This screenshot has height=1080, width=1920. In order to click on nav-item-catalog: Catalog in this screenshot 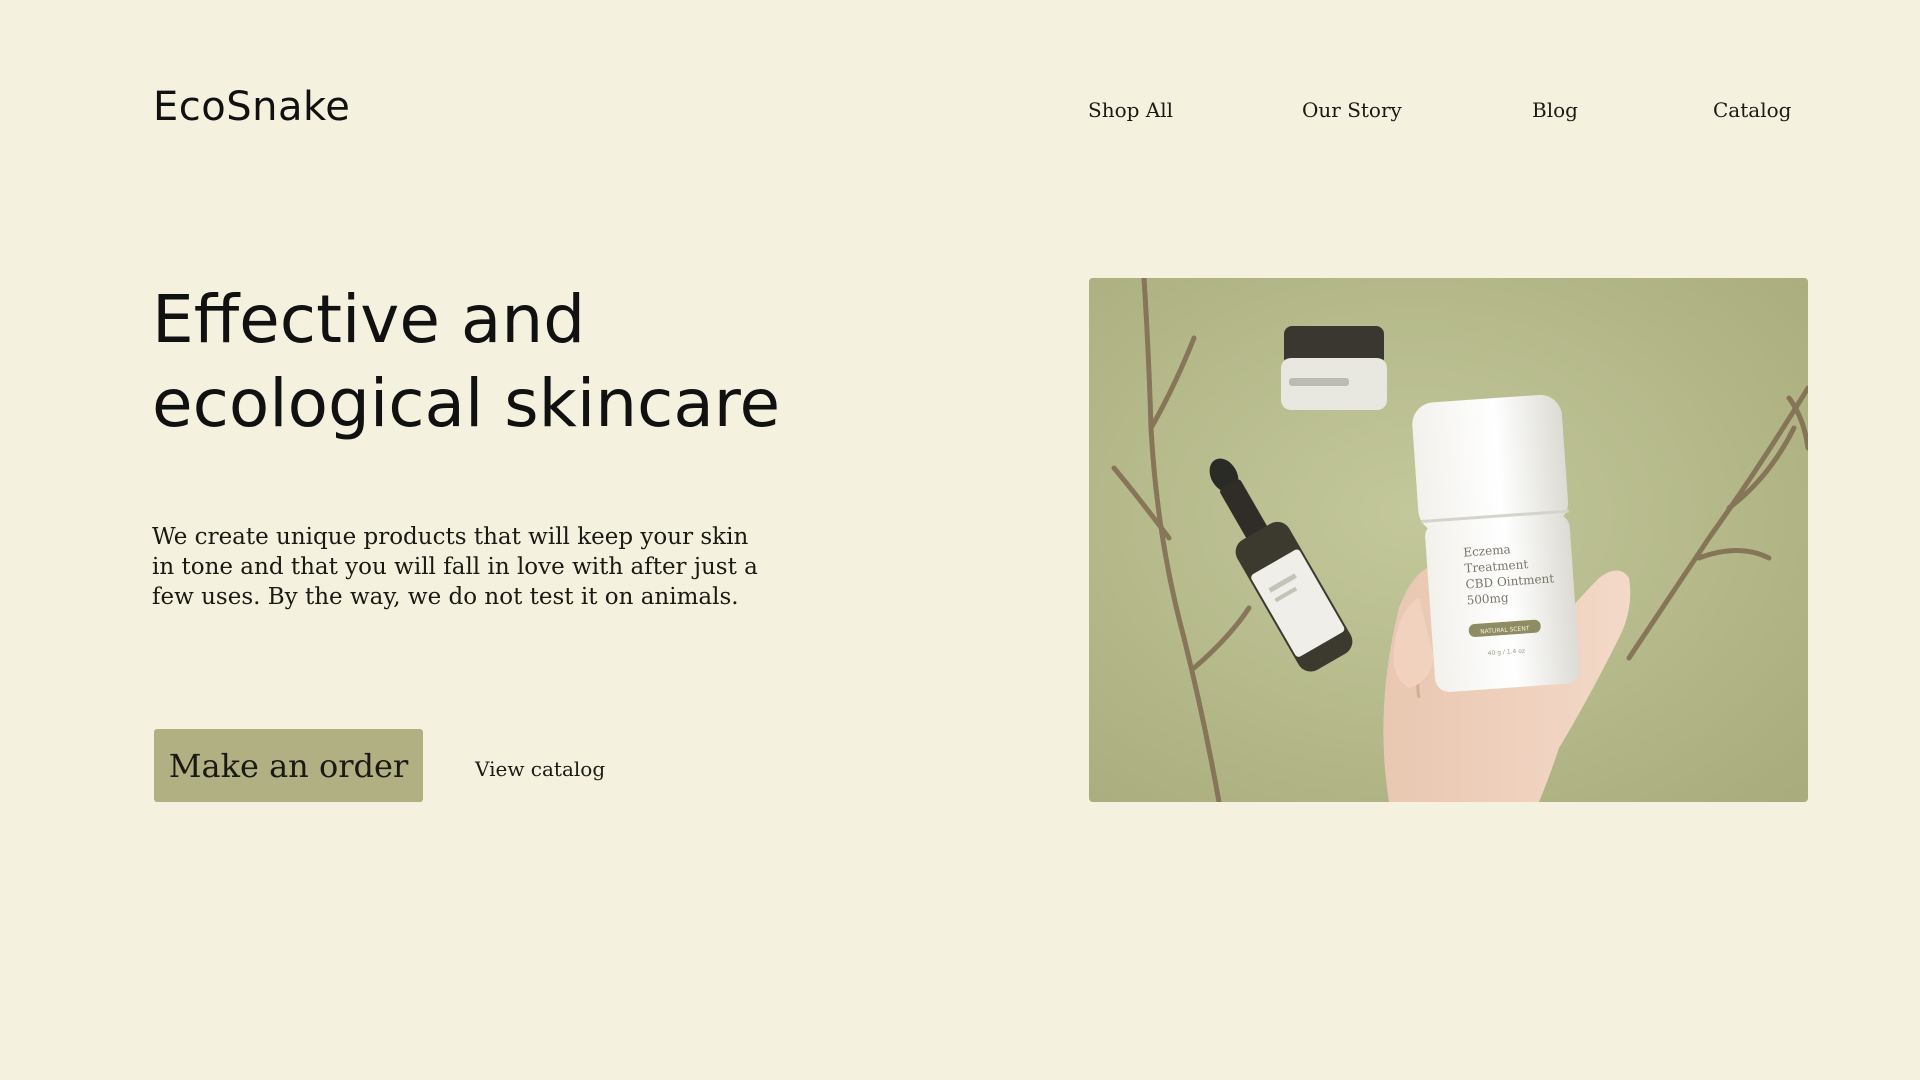, I will do `click(1752, 110)`.